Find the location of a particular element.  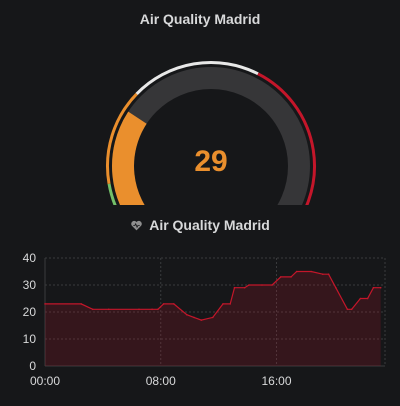

y-tick-label-3: 30 is located at coordinates (30, 285).